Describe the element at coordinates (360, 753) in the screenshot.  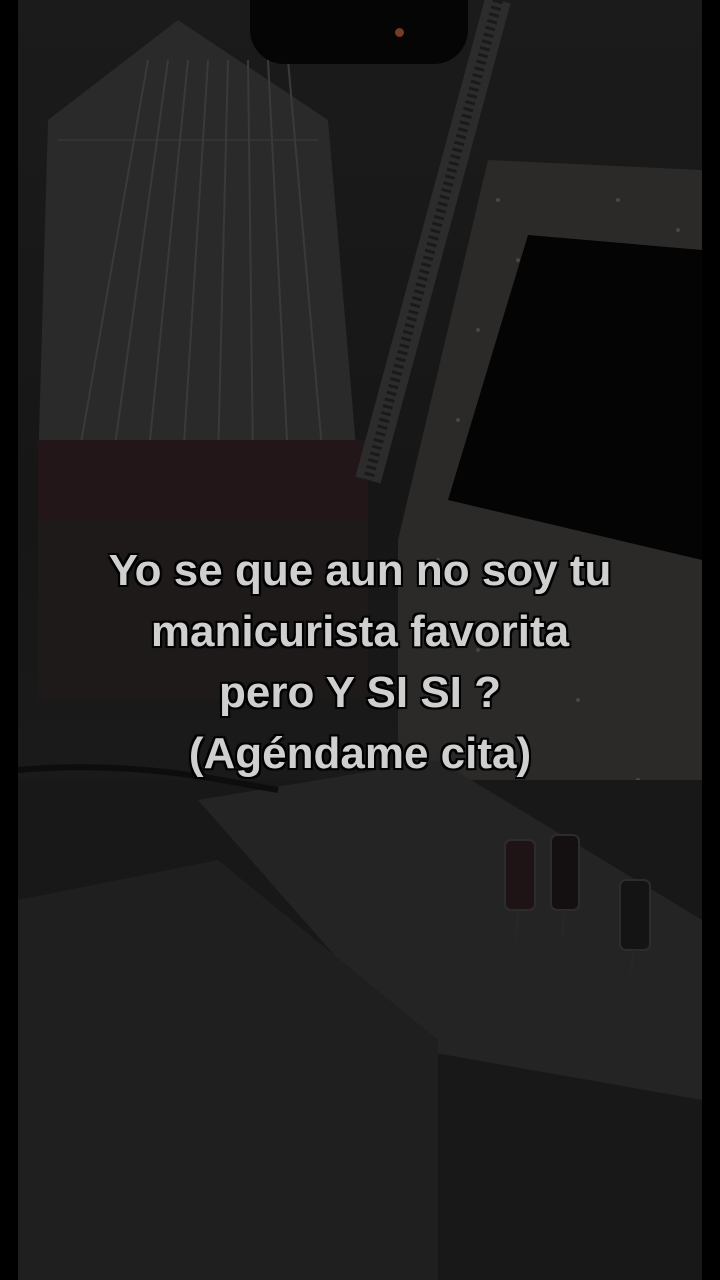
I see `caption-line-4: (Agéndame cita)` at that location.